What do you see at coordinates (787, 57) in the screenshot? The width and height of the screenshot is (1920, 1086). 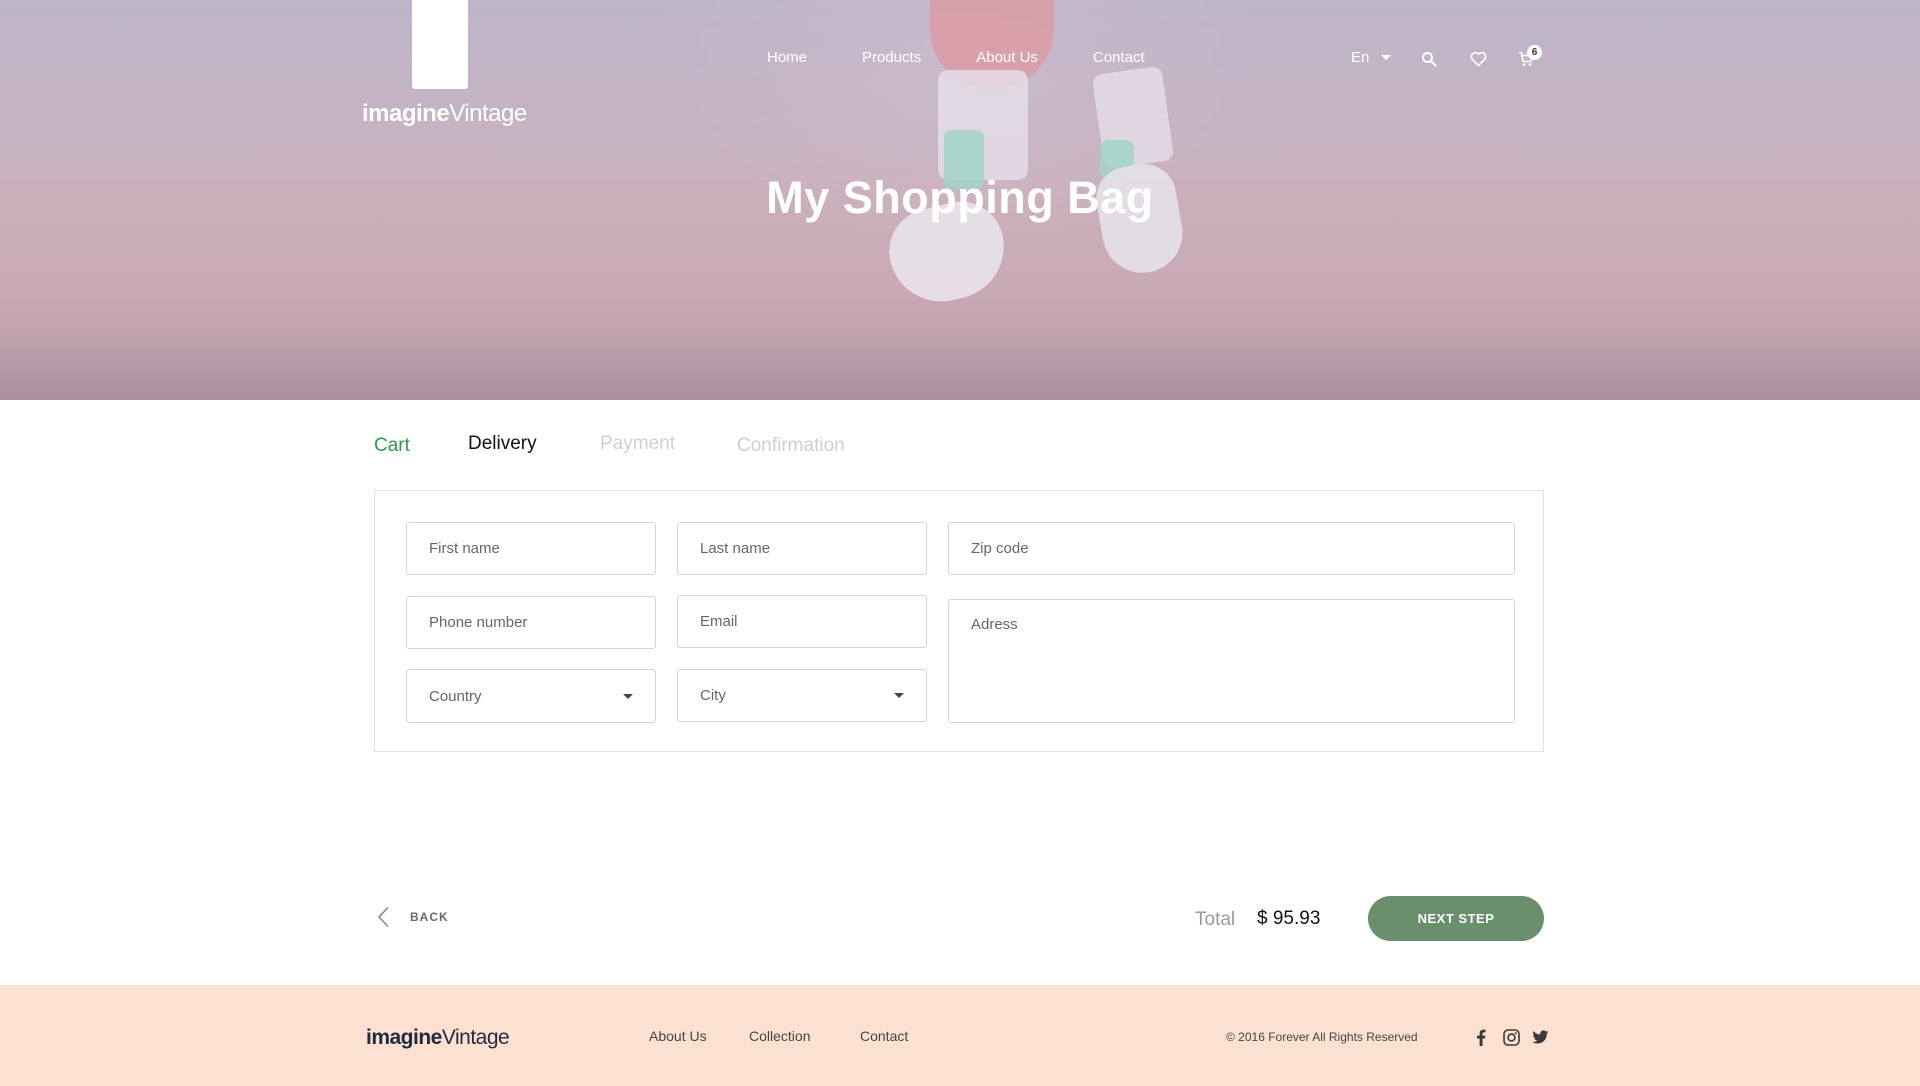 I see `nav-home: Home` at bounding box center [787, 57].